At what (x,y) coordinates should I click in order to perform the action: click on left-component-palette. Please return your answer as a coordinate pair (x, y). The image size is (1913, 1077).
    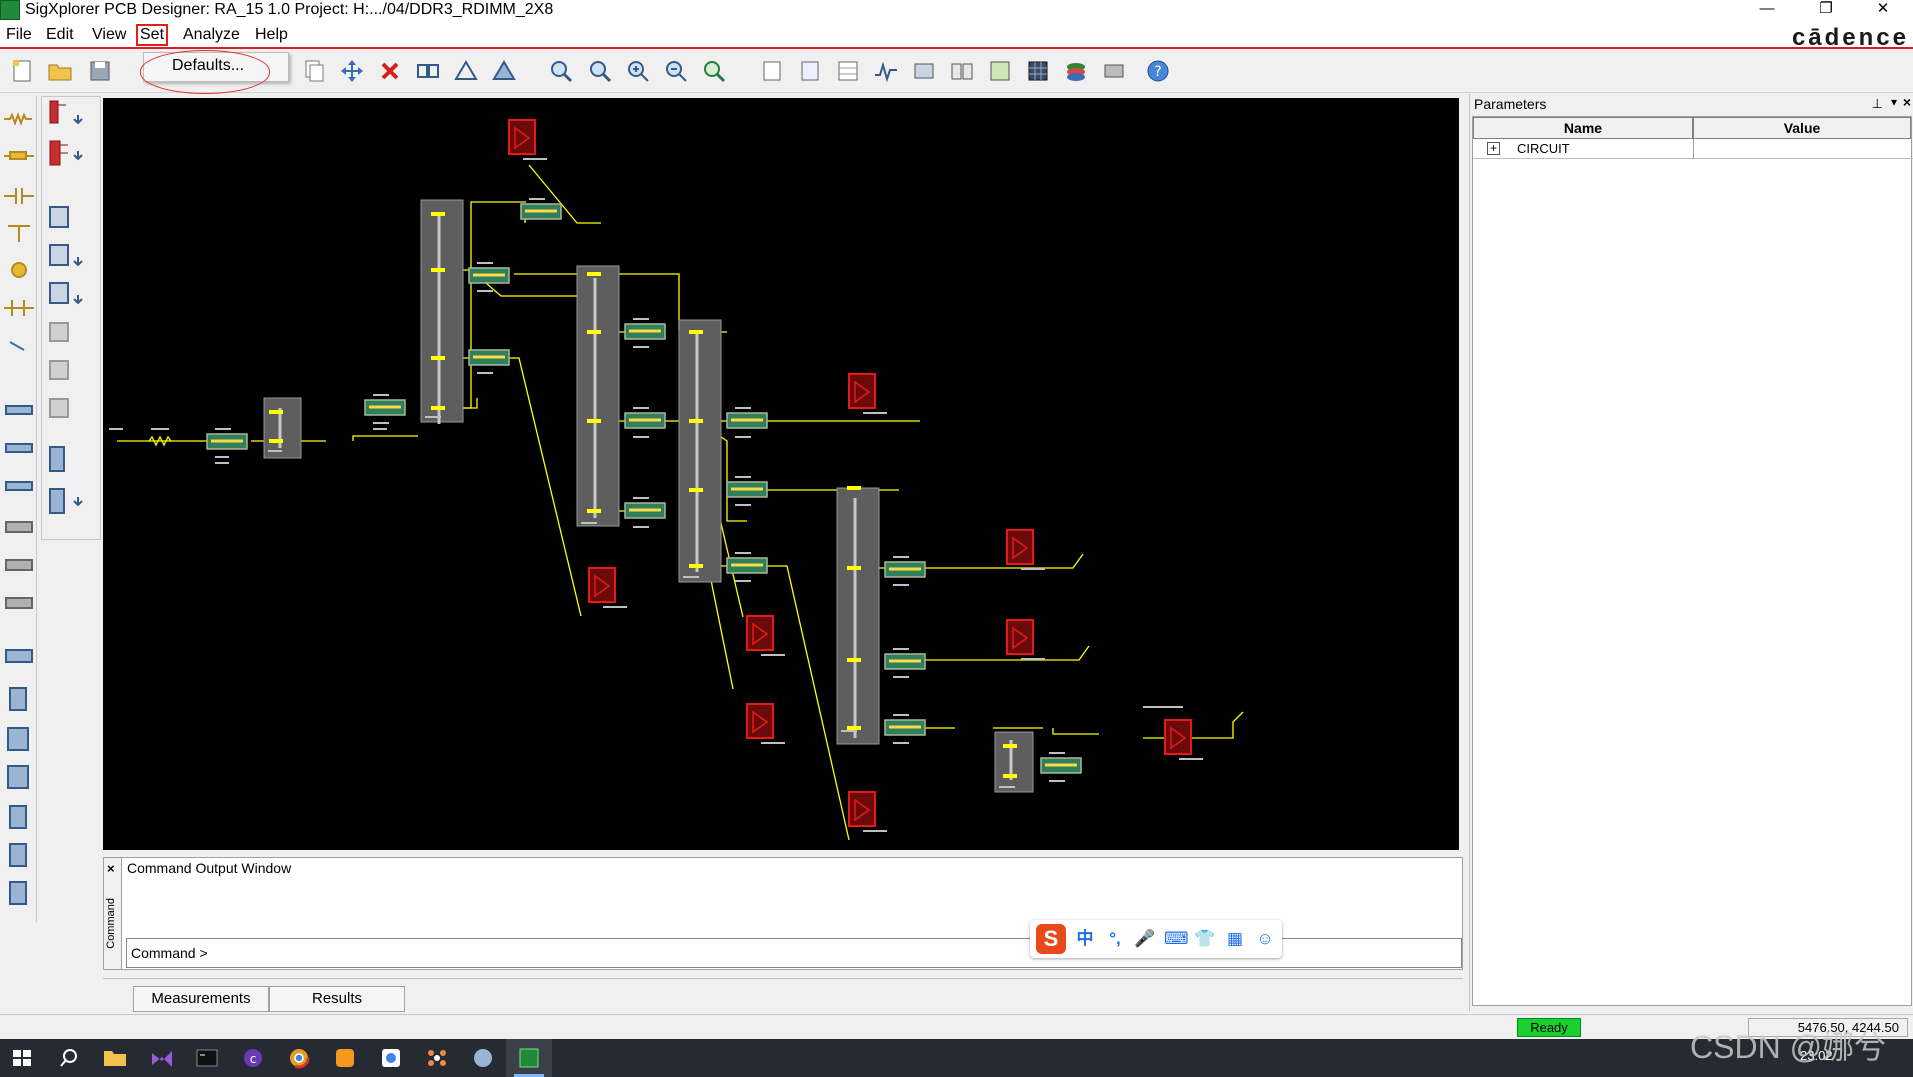
    Looking at the image, I should click on (18, 509).